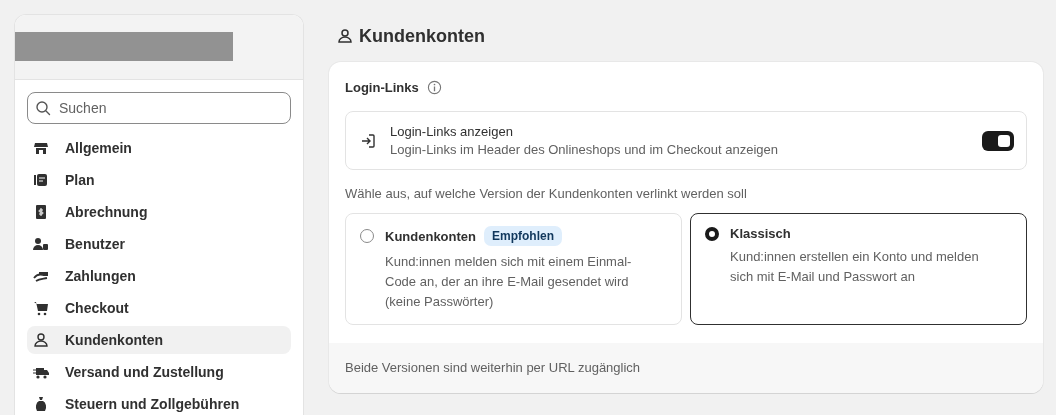  I want to click on section-title: Login-Links, so click(382, 87).